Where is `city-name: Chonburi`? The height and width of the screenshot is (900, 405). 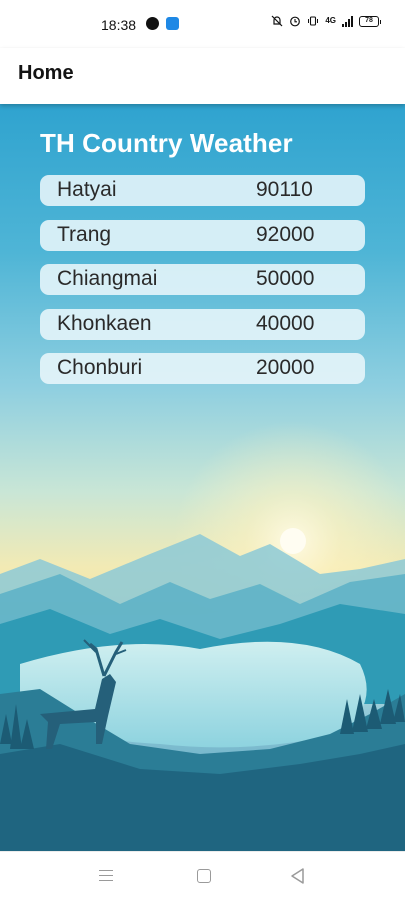 city-name: Chonburi is located at coordinates (100, 367).